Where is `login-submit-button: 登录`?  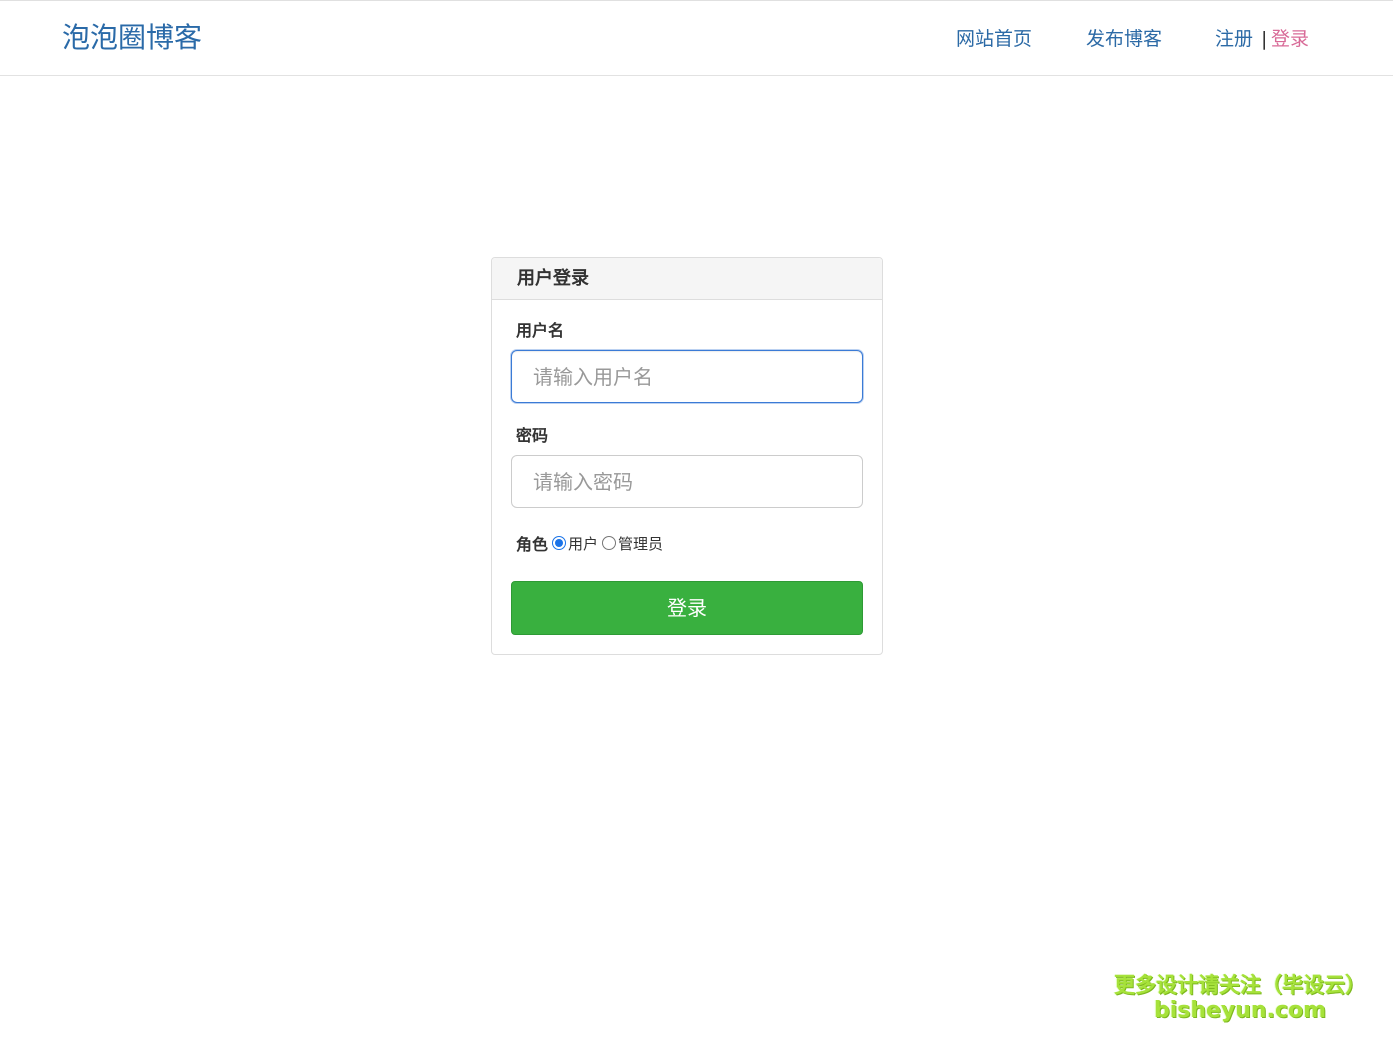 login-submit-button: 登录 is located at coordinates (687, 608).